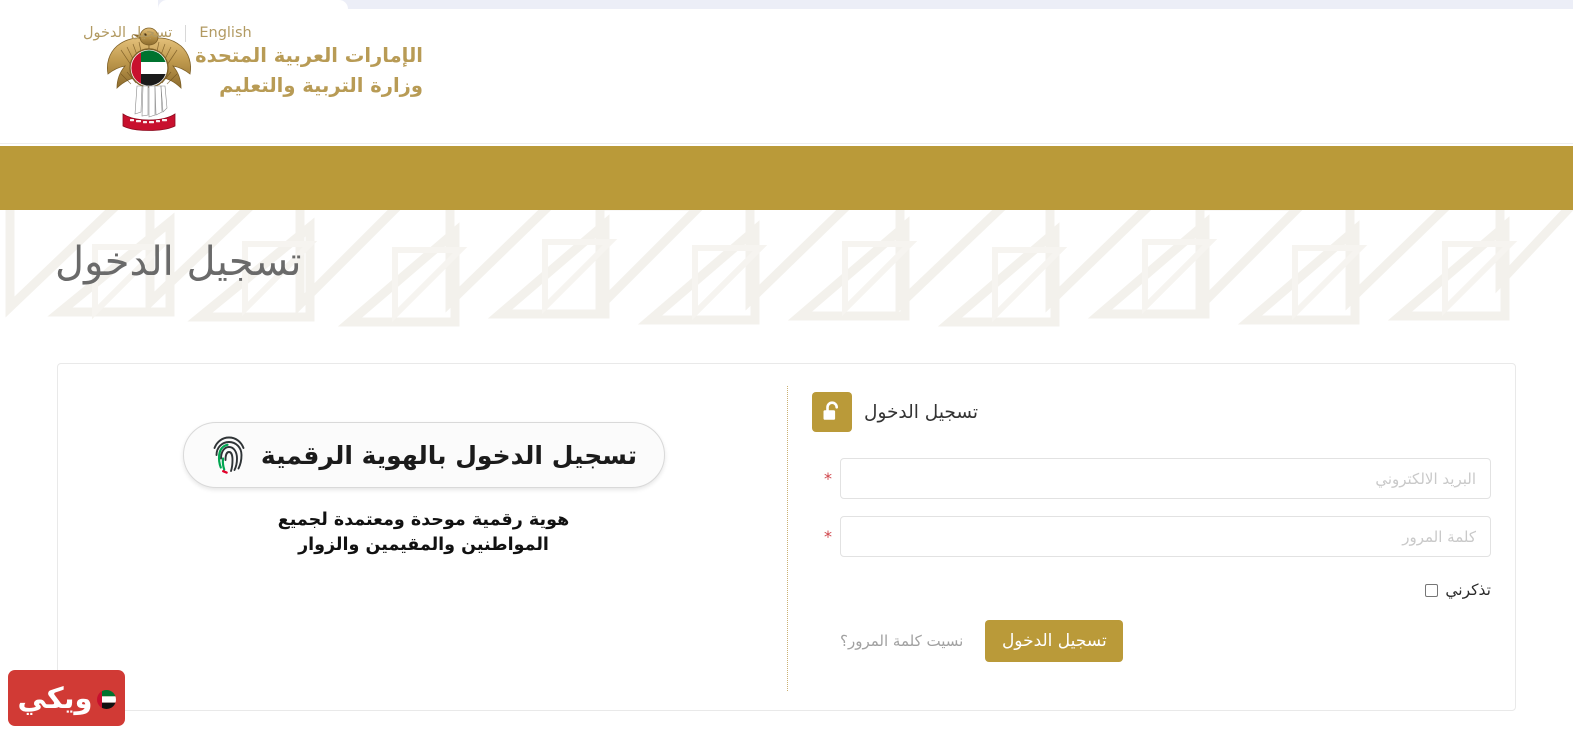 The width and height of the screenshot is (1573, 733). I want to click on browser-tab, so click(253, 4).